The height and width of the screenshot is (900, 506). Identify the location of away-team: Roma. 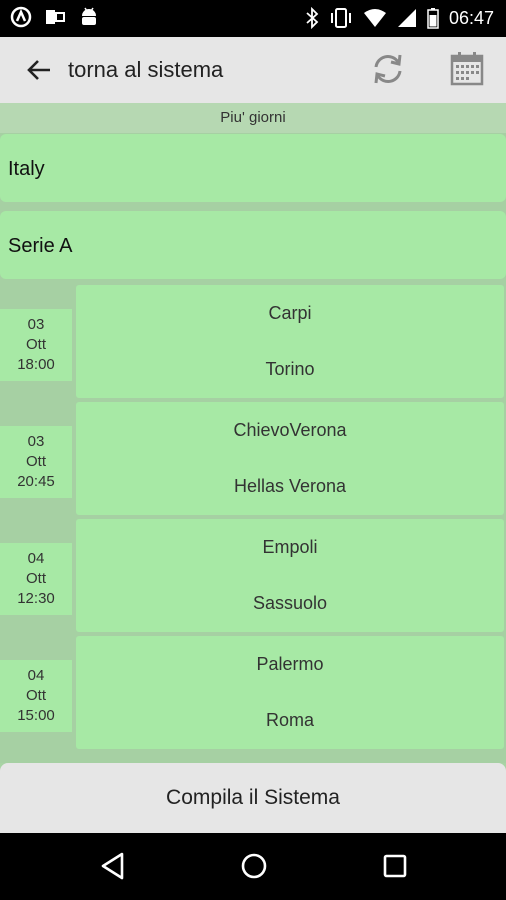
(289, 720).